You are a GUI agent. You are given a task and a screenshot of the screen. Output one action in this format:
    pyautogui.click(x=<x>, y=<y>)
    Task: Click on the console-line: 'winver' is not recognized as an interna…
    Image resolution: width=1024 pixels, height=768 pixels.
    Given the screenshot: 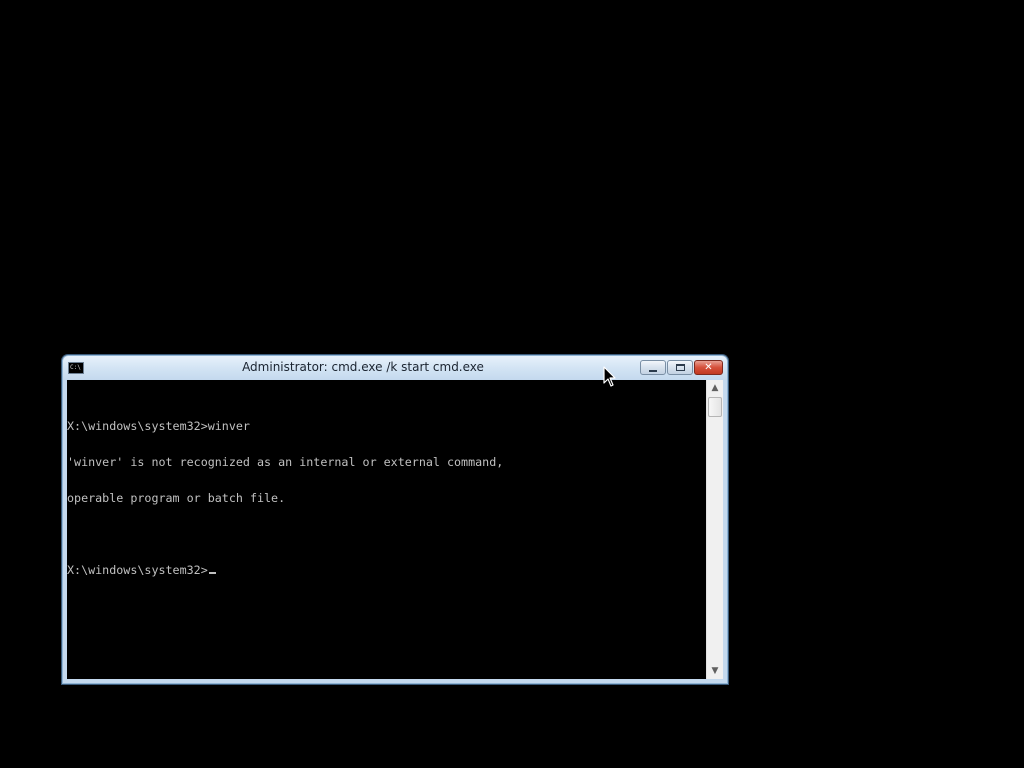 What is the action you would take?
    pyautogui.click(x=285, y=462)
    